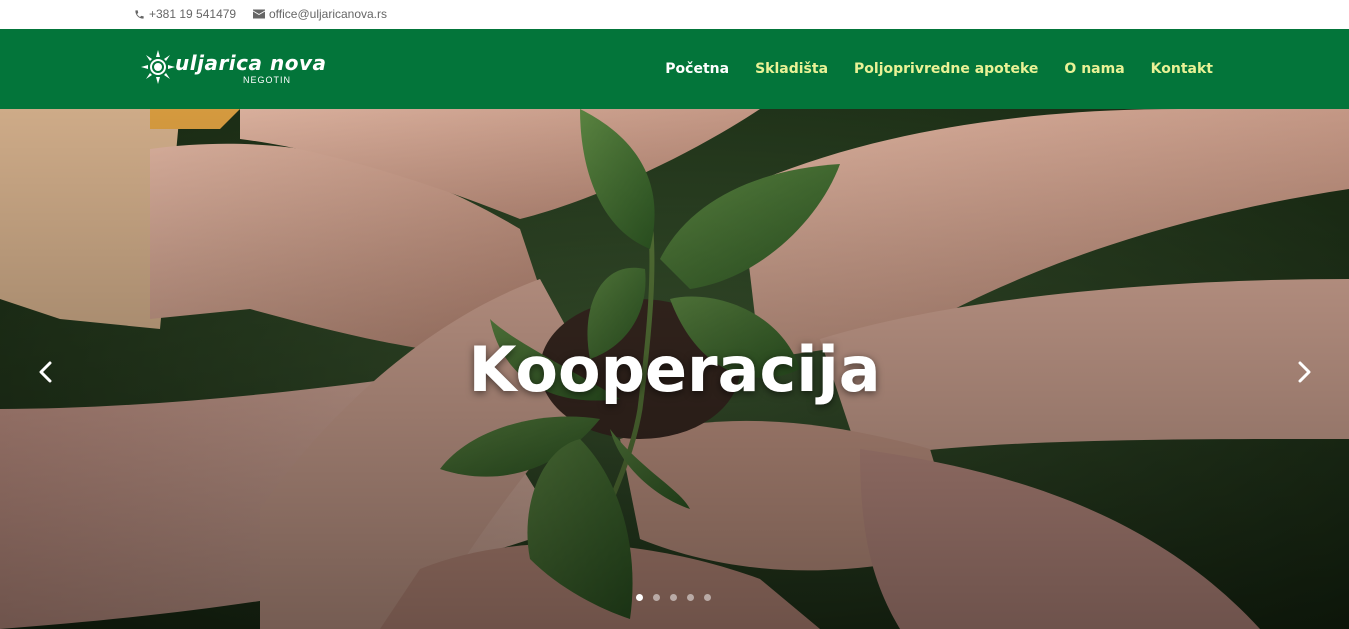 This screenshot has width=1349, height=629. What do you see at coordinates (1182, 69) in the screenshot?
I see `nav-item-kontakt: Kontakt` at bounding box center [1182, 69].